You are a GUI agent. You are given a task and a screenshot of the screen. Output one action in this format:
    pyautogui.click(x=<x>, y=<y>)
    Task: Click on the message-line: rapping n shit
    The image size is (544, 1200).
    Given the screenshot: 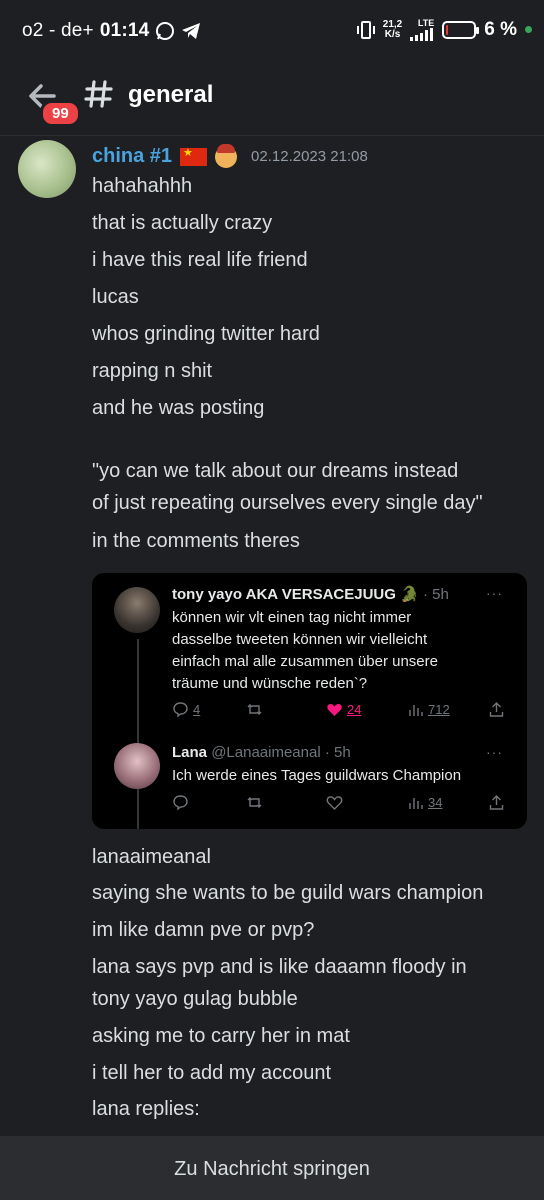 What is the action you would take?
    pyautogui.click(x=152, y=371)
    